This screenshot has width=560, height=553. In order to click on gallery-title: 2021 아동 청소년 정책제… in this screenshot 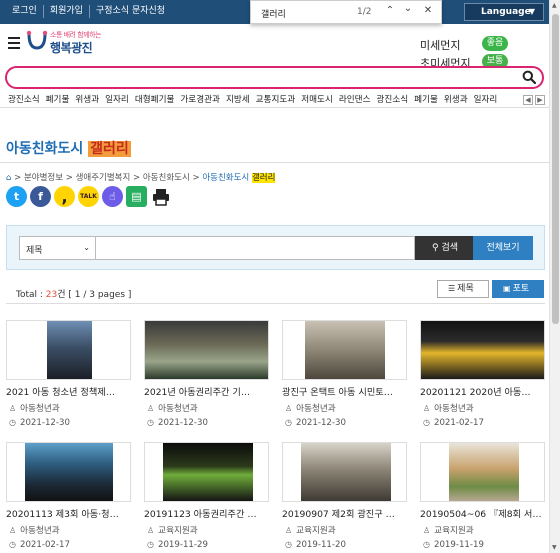, I will do `click(68, 391)`.